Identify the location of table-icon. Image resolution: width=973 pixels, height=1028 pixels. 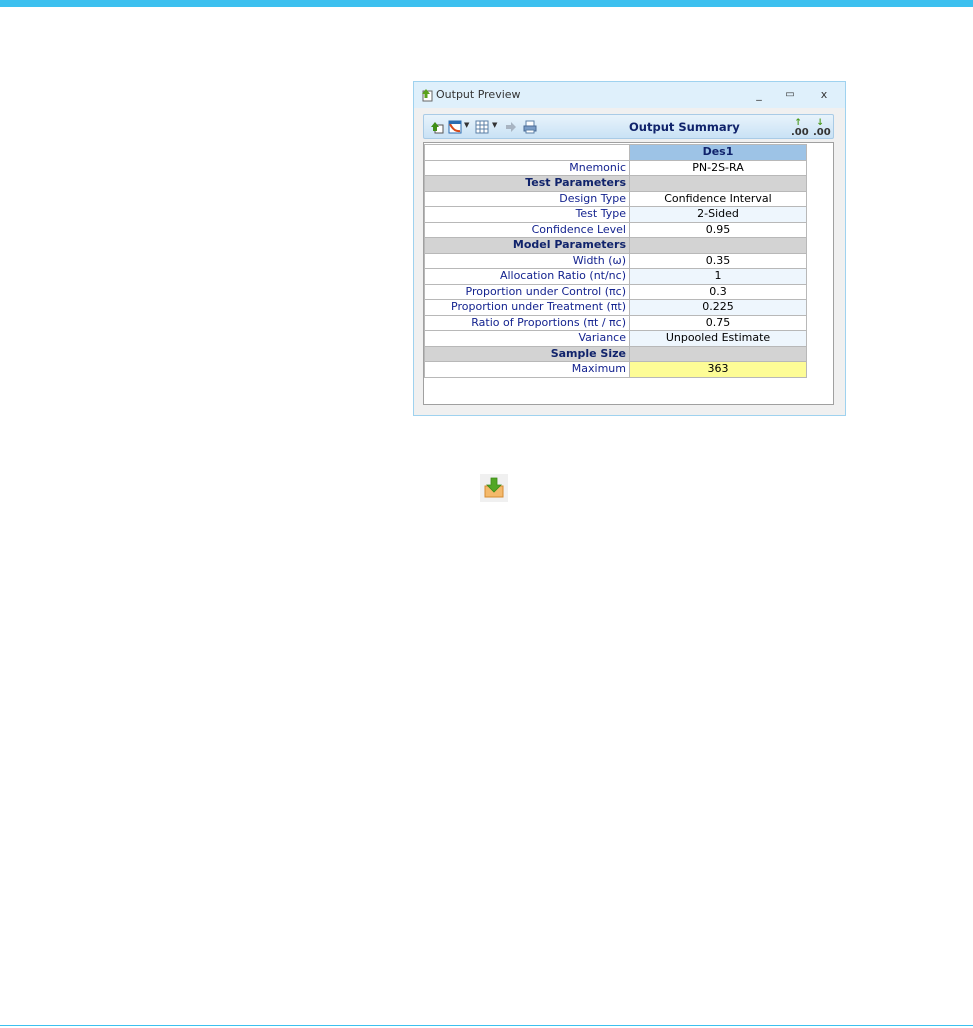
(482, 127).